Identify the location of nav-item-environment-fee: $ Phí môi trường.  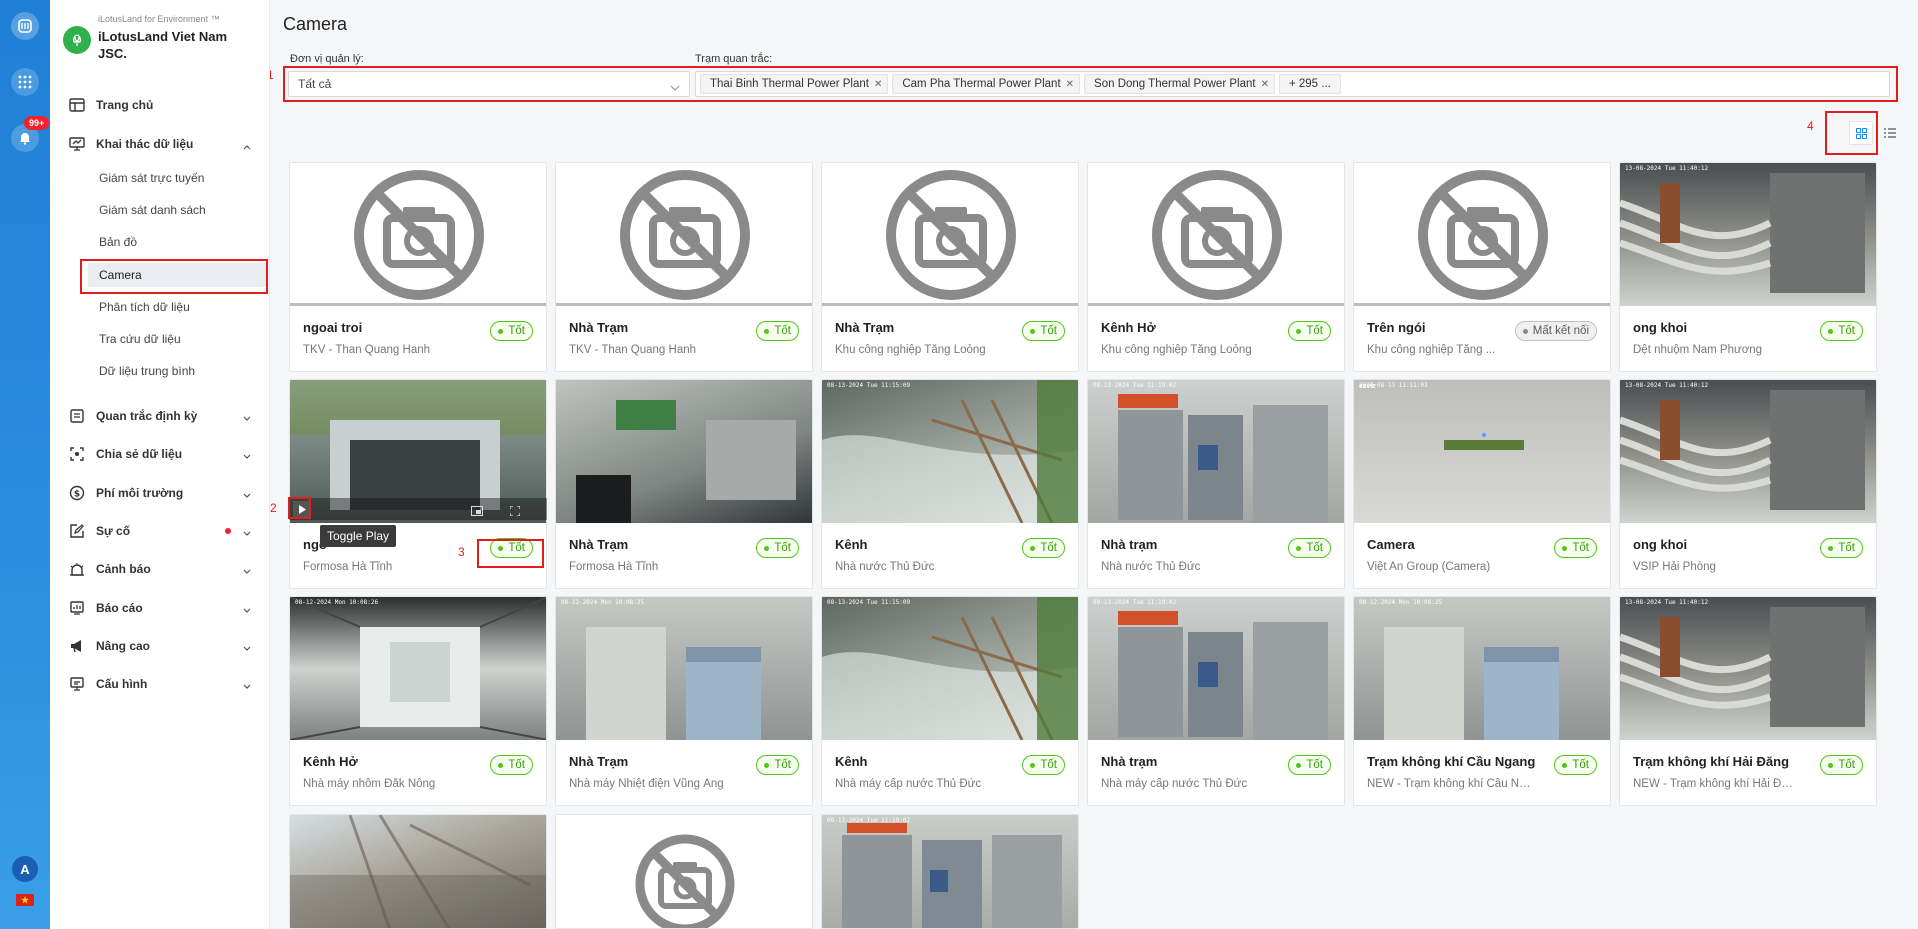
(159, 493).